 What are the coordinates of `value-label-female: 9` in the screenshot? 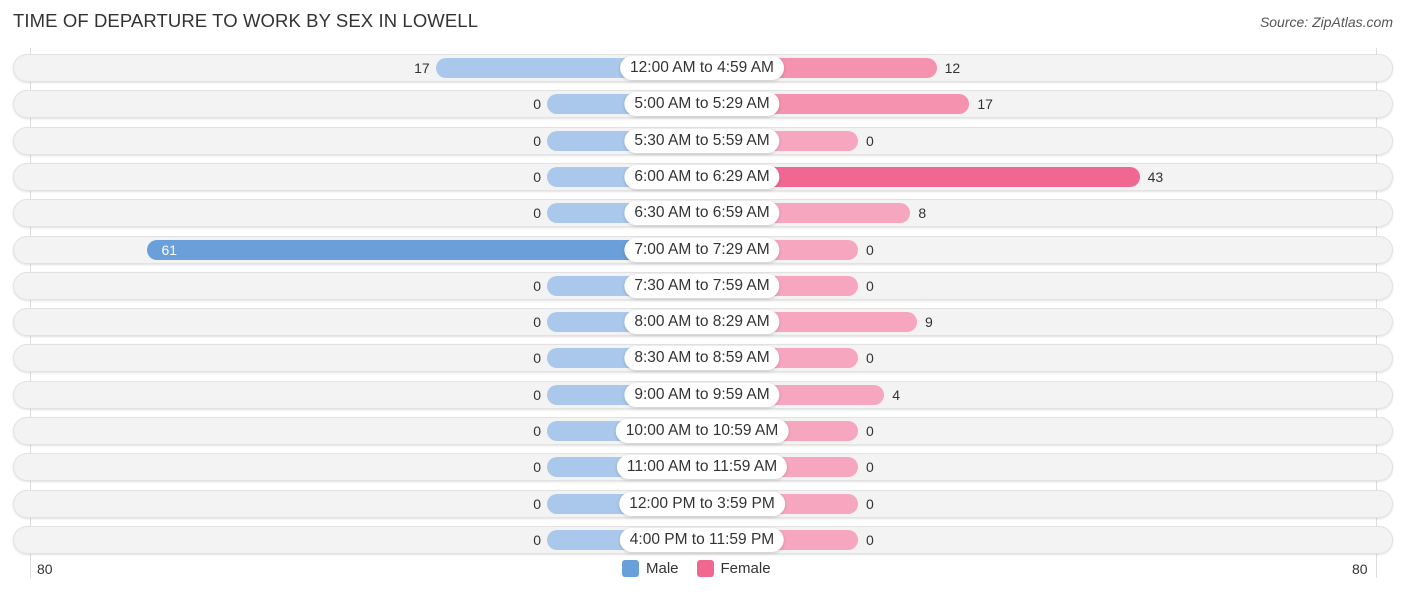 It's located at (928, 322).